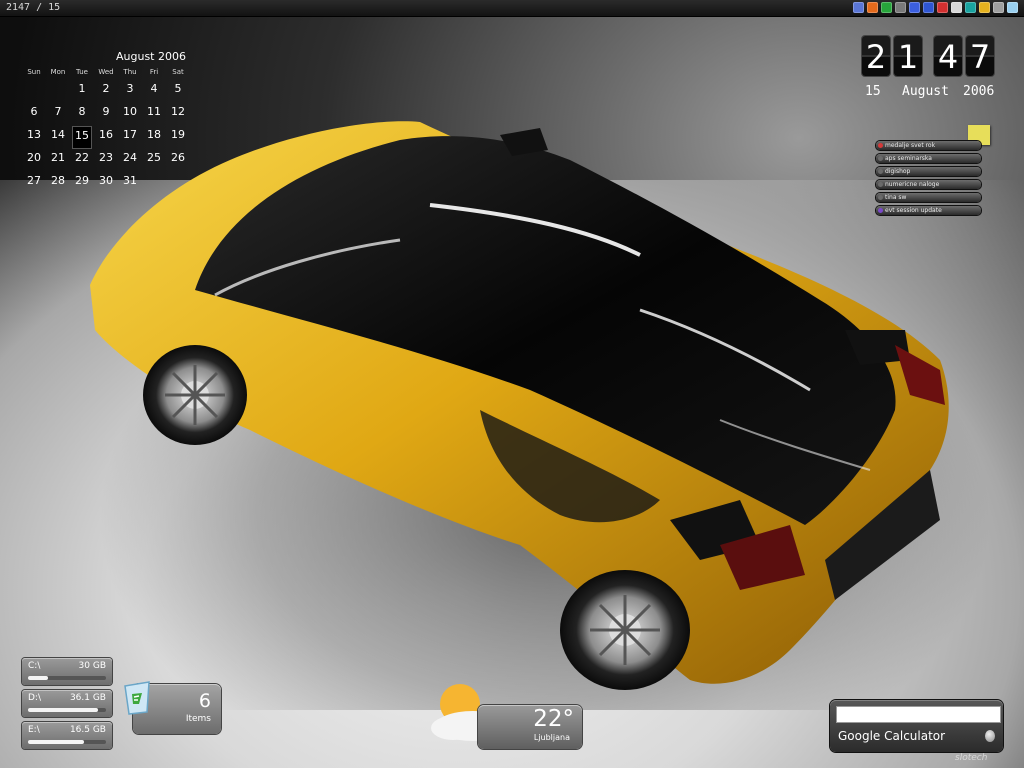 This screenshot has height=768, width=1024. I want to click on calendar-weekday: Fri, so click(154, 72).